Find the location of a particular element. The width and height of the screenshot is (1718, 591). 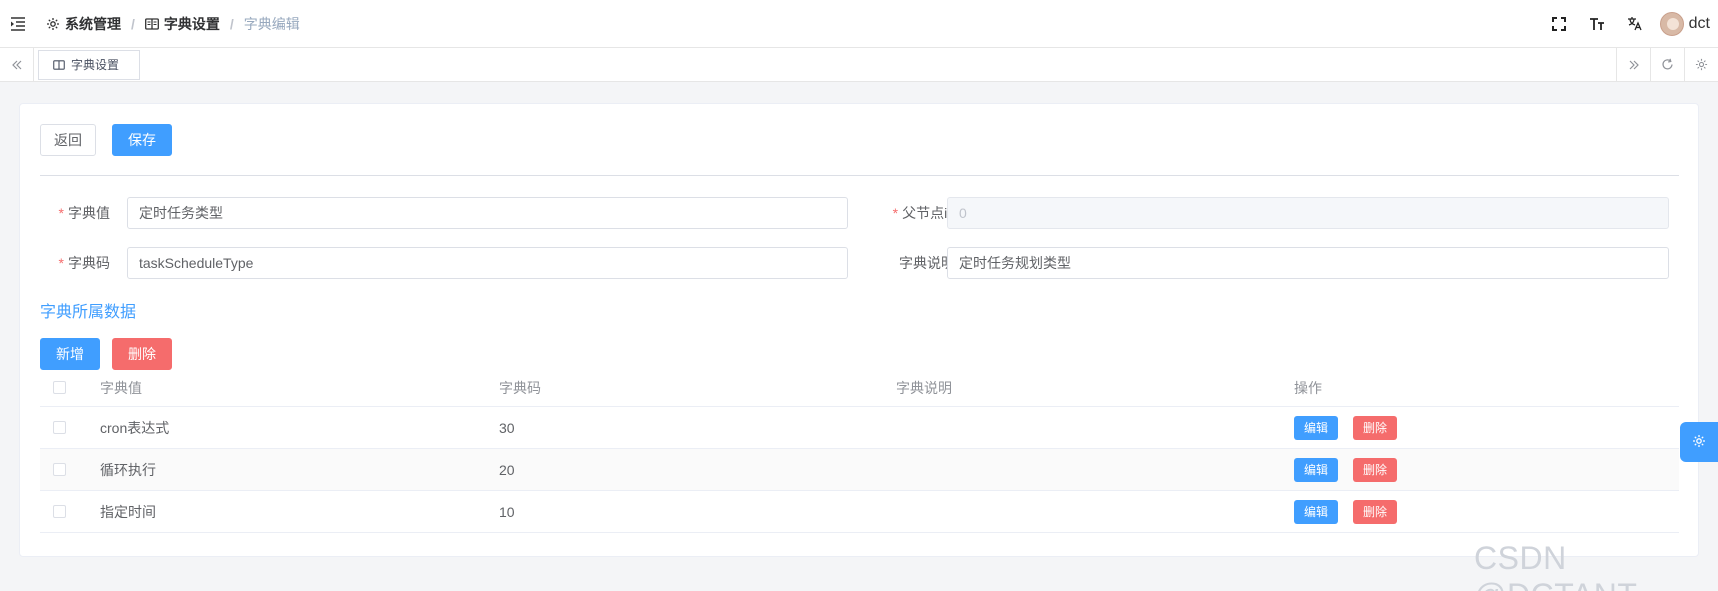

divider is located at coordinates (859, 175).